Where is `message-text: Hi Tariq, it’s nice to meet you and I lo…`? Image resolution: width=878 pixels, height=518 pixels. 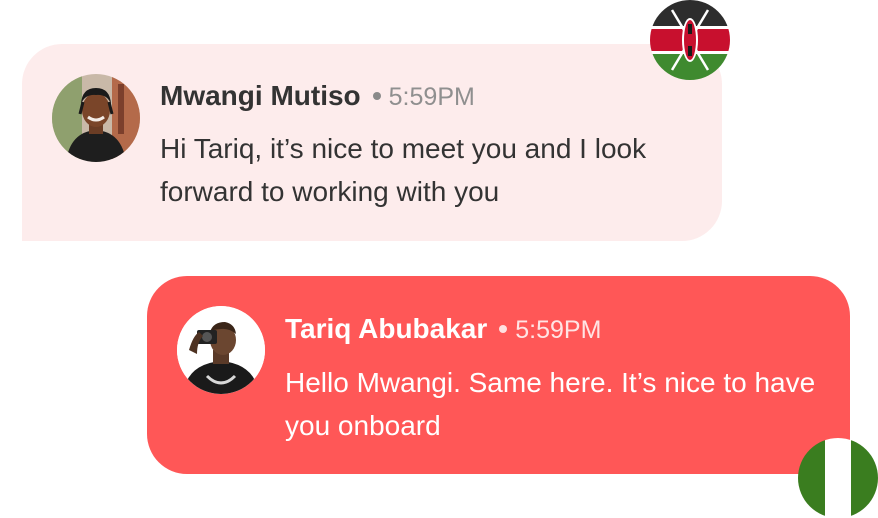 message-text: Hi Tariq, it’s nice to meet you and I lo… is located at coordinates (403, 170).